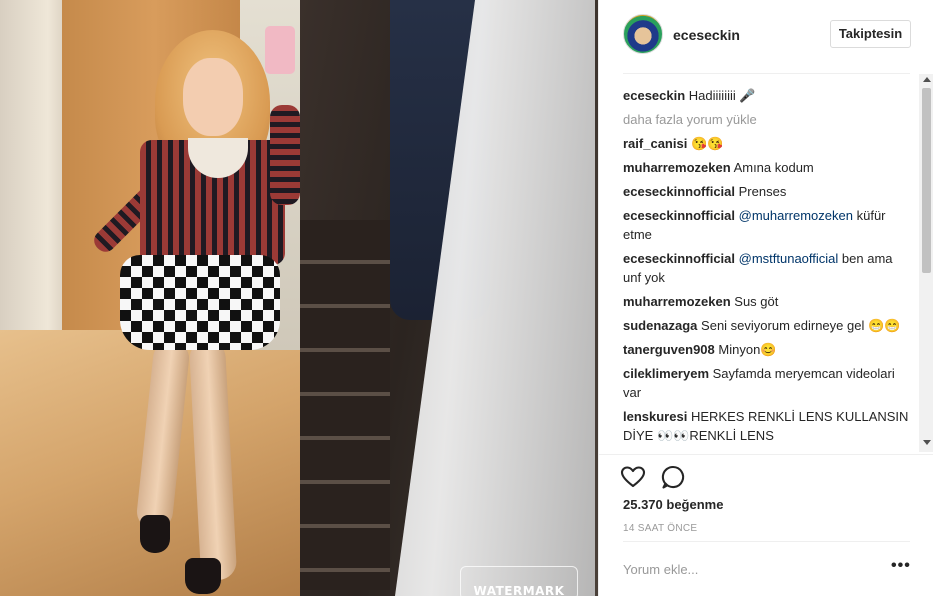  Describe the element at coordinates (927, 79) in the screenshot. I see `scroll-up-arrow-icon` at that location.